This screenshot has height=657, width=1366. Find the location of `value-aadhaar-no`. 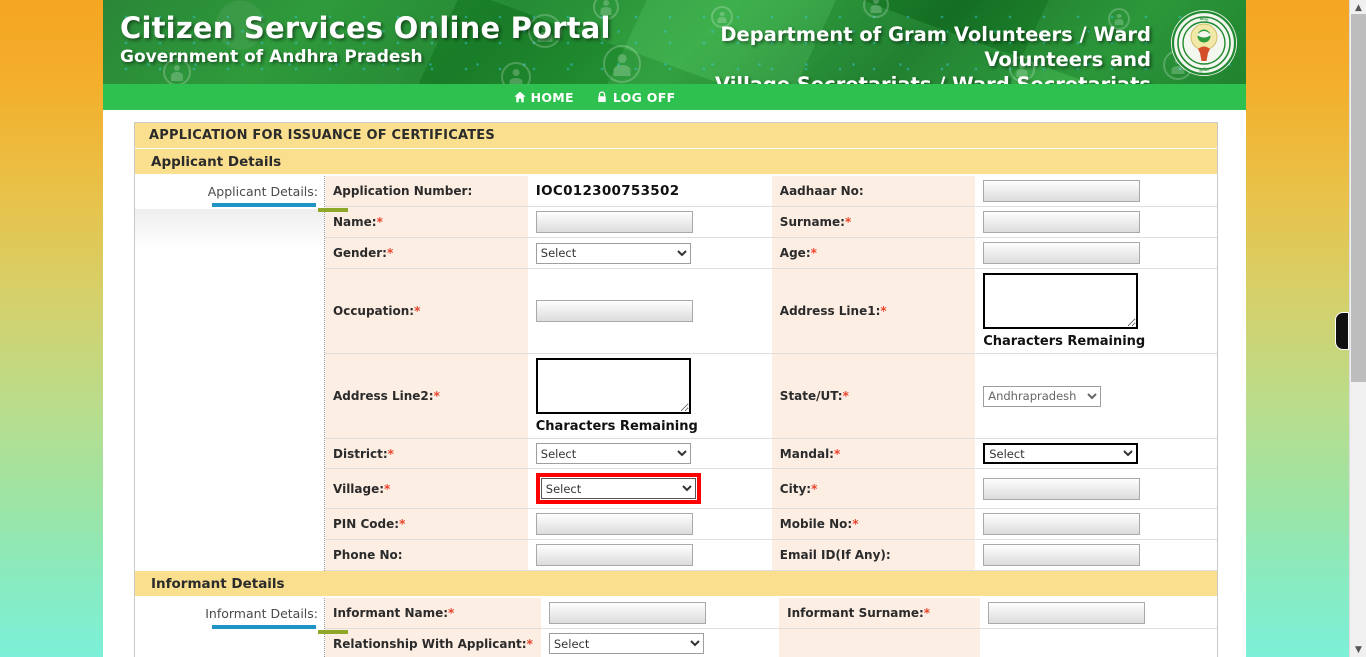

value-aadhaar-no is located at coordinates (1096, 191).